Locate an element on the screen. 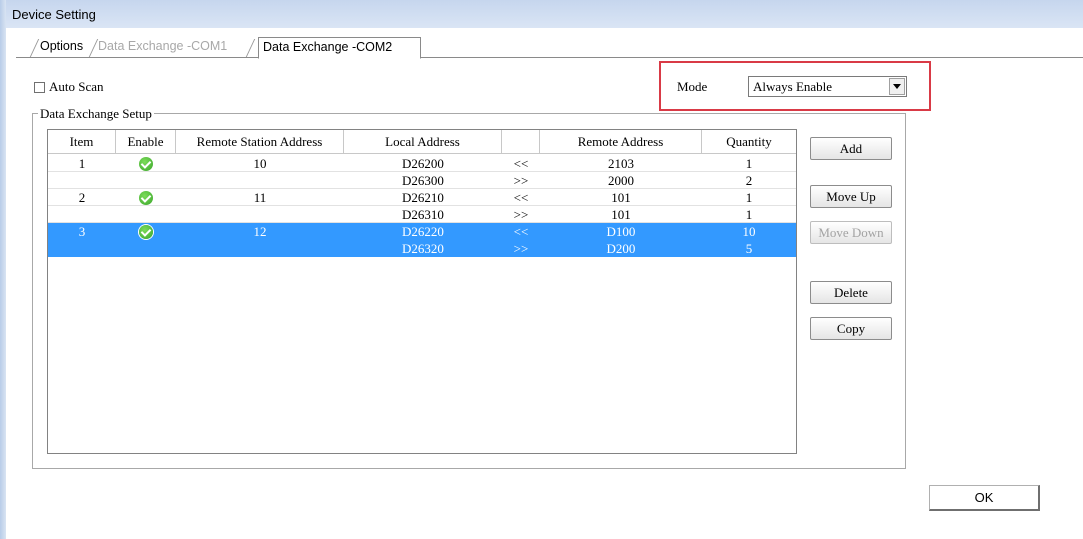  cell-item: 2 is located at coordinates (82, 197).